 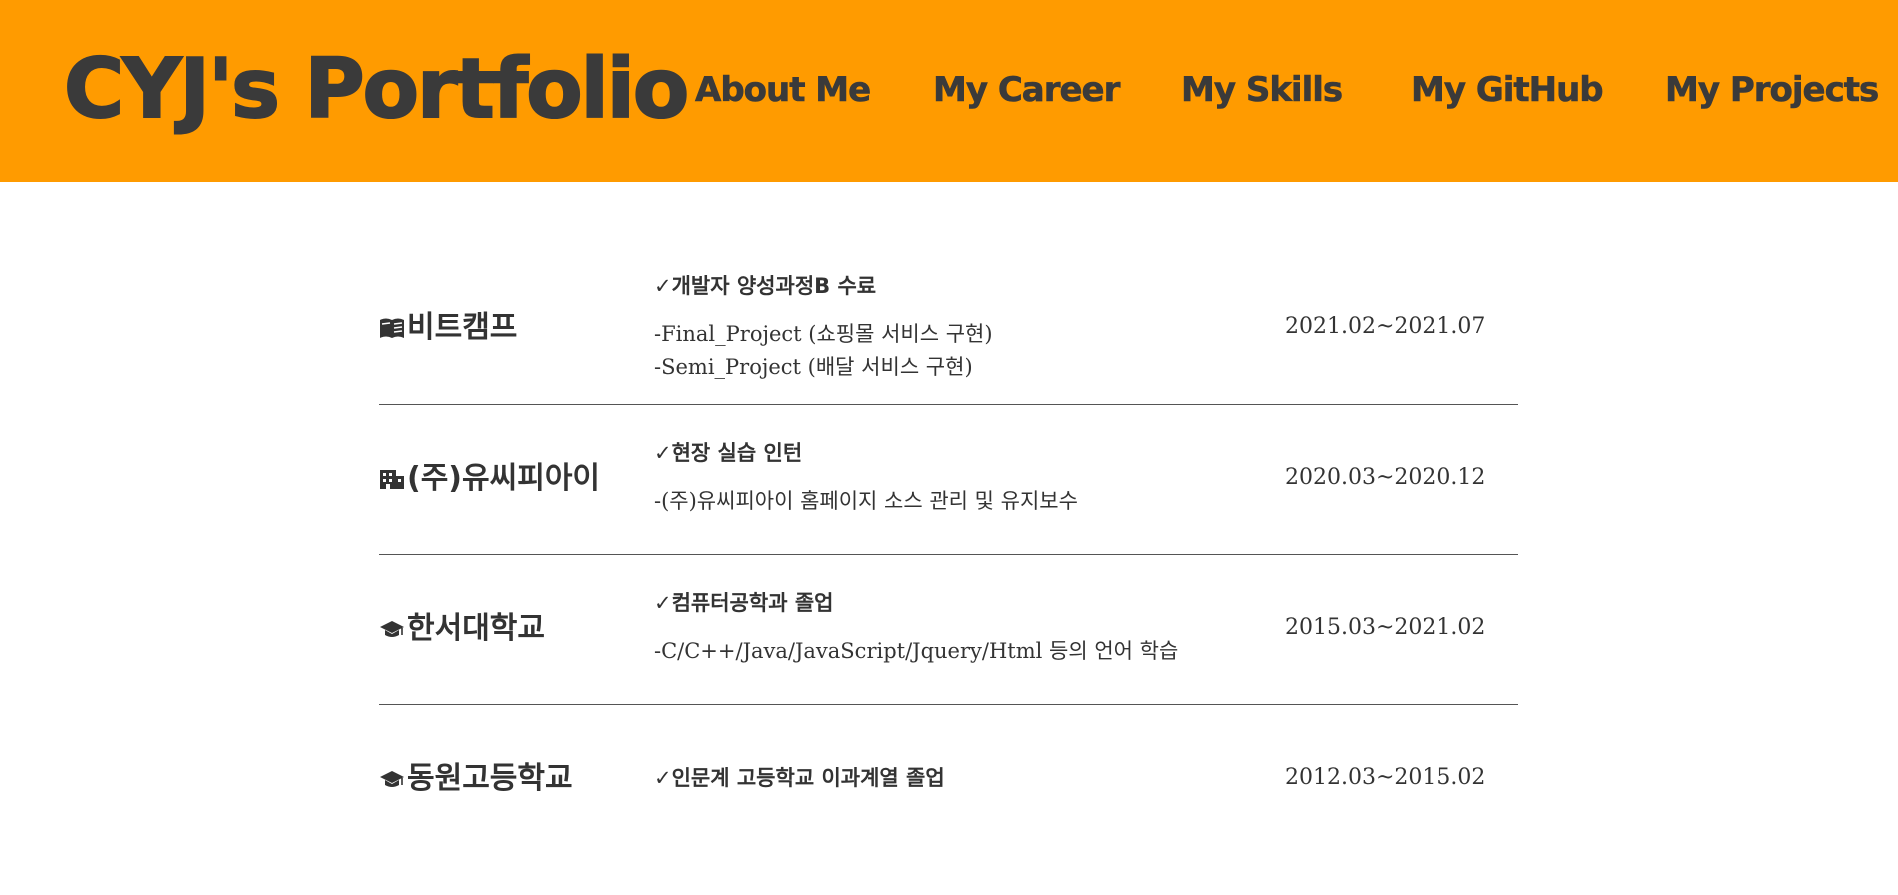 I want to click on career-description: ✓인문계 고등학교 이과계열 졸업, so click(x=799, y=778).